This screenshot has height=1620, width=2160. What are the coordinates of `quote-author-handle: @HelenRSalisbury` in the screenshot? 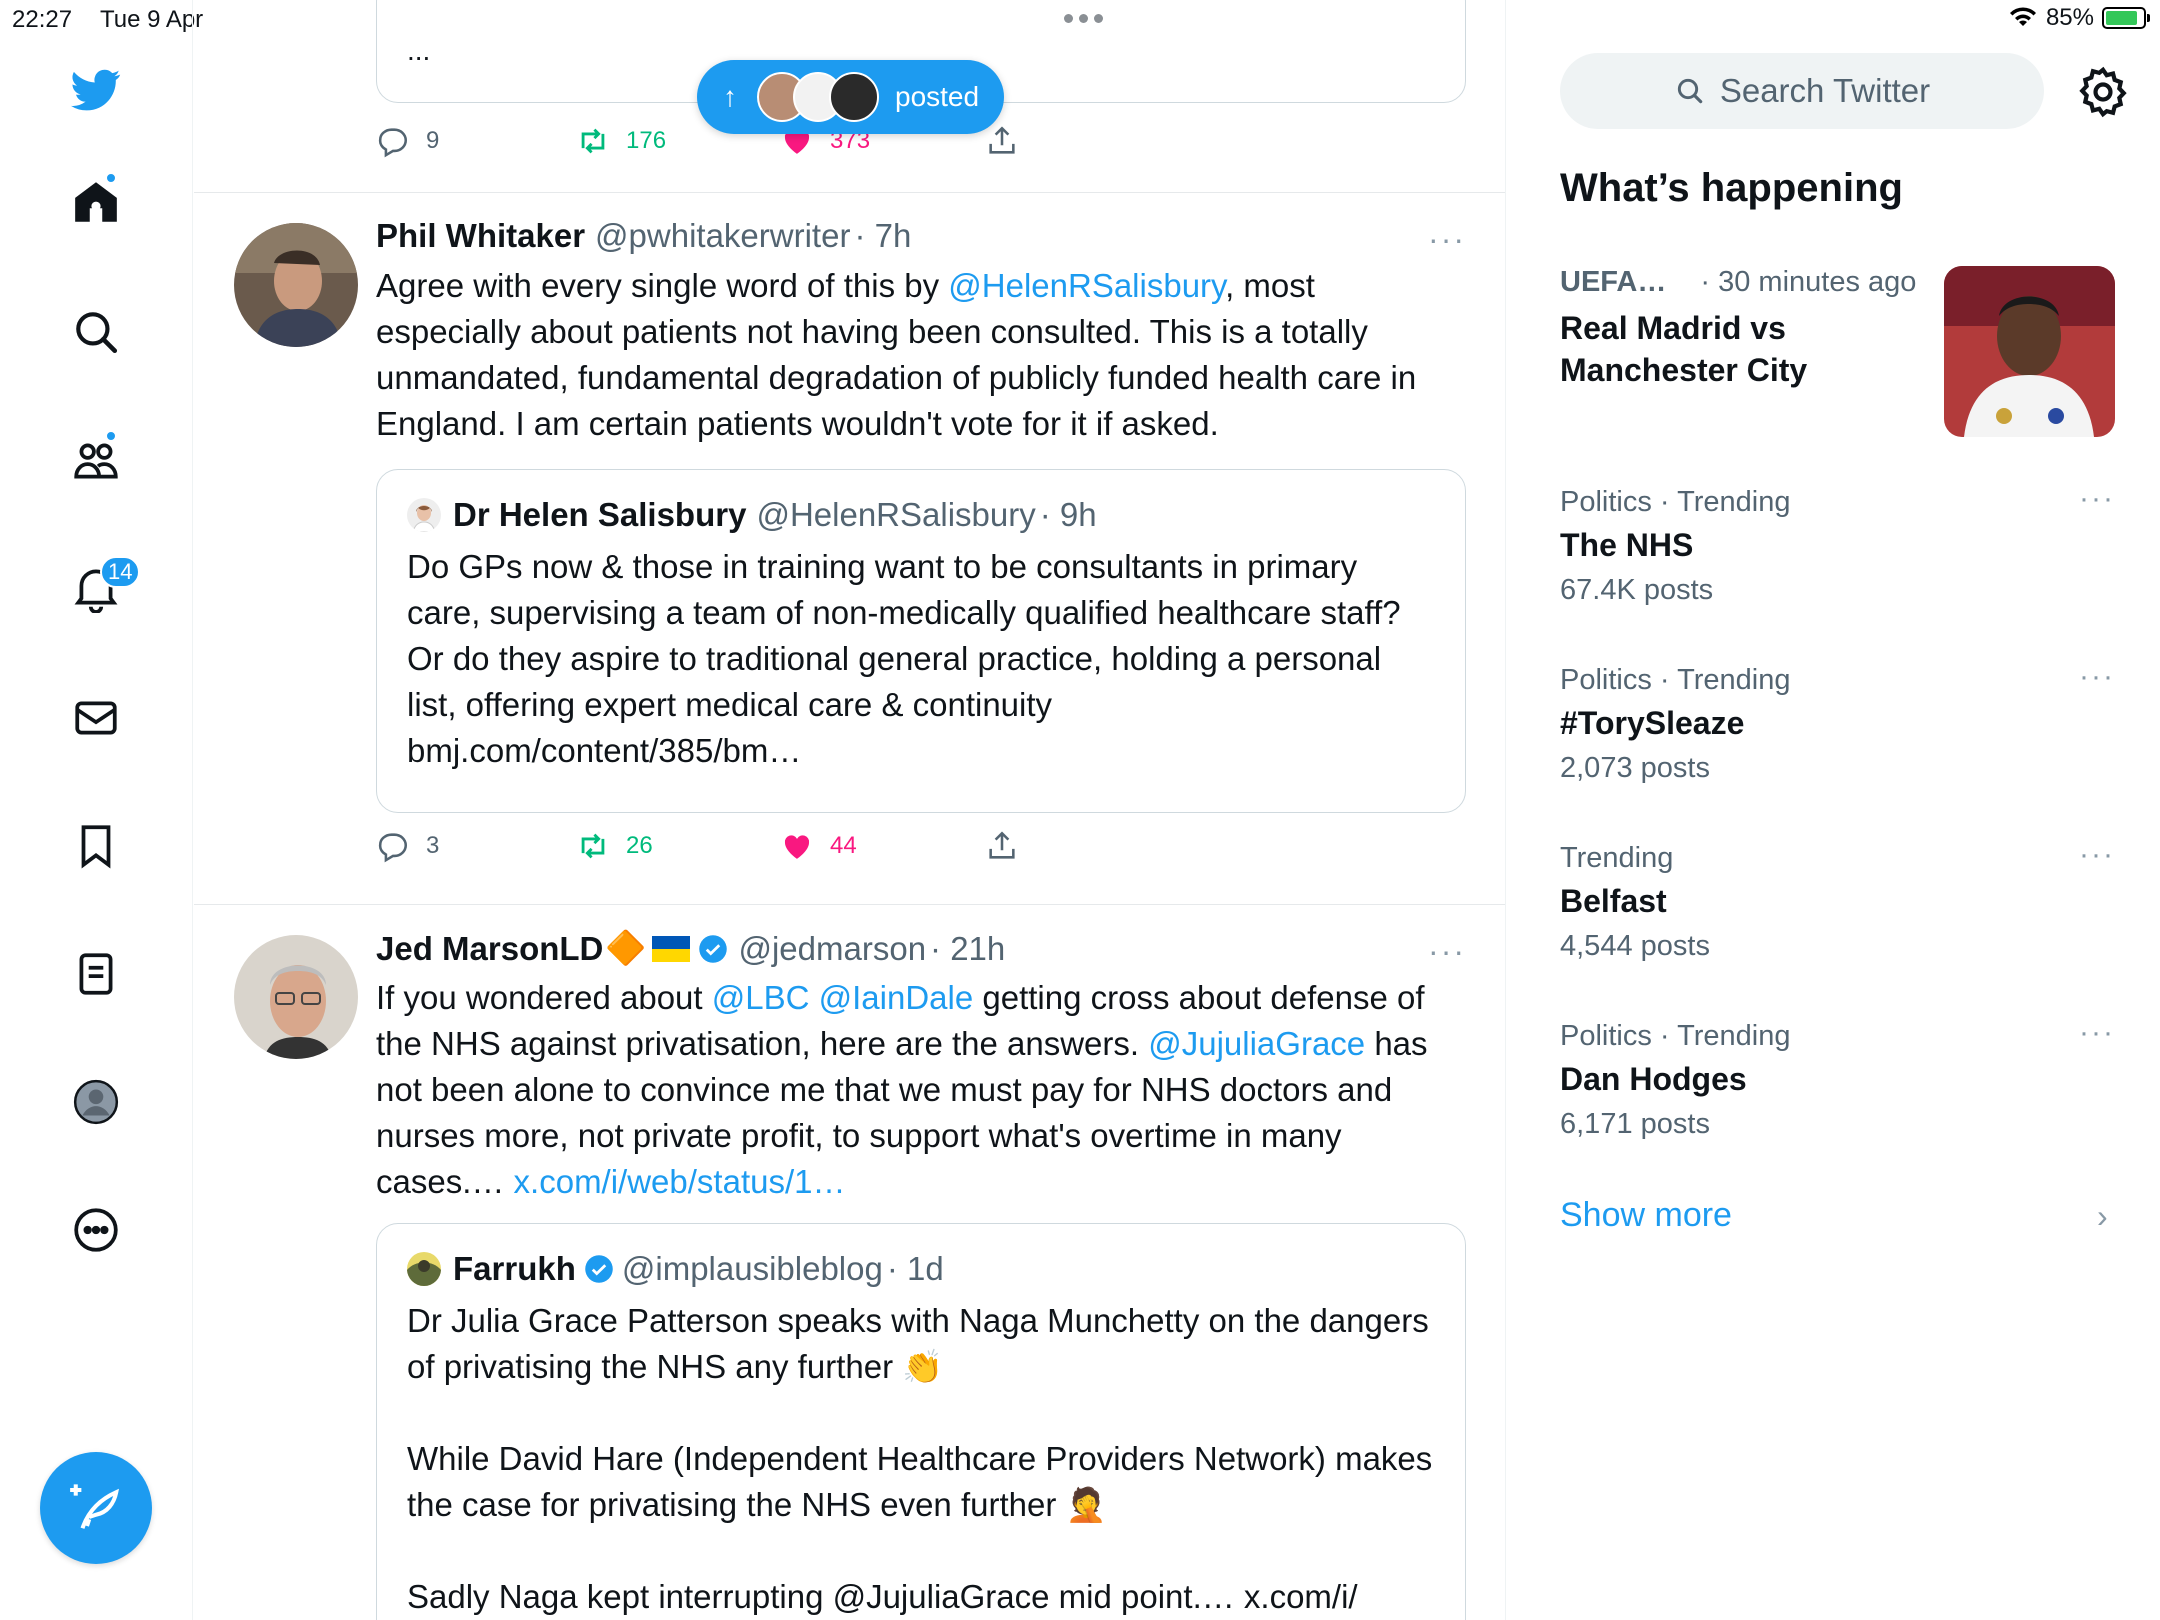 It's located at (896, 514).